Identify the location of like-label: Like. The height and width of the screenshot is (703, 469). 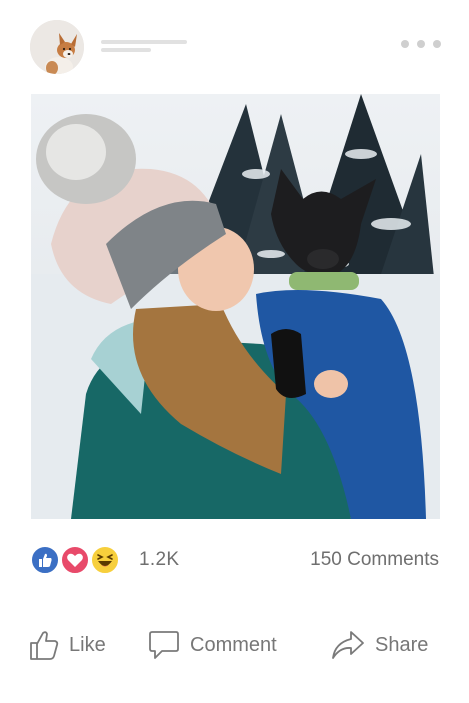
(87, 644).